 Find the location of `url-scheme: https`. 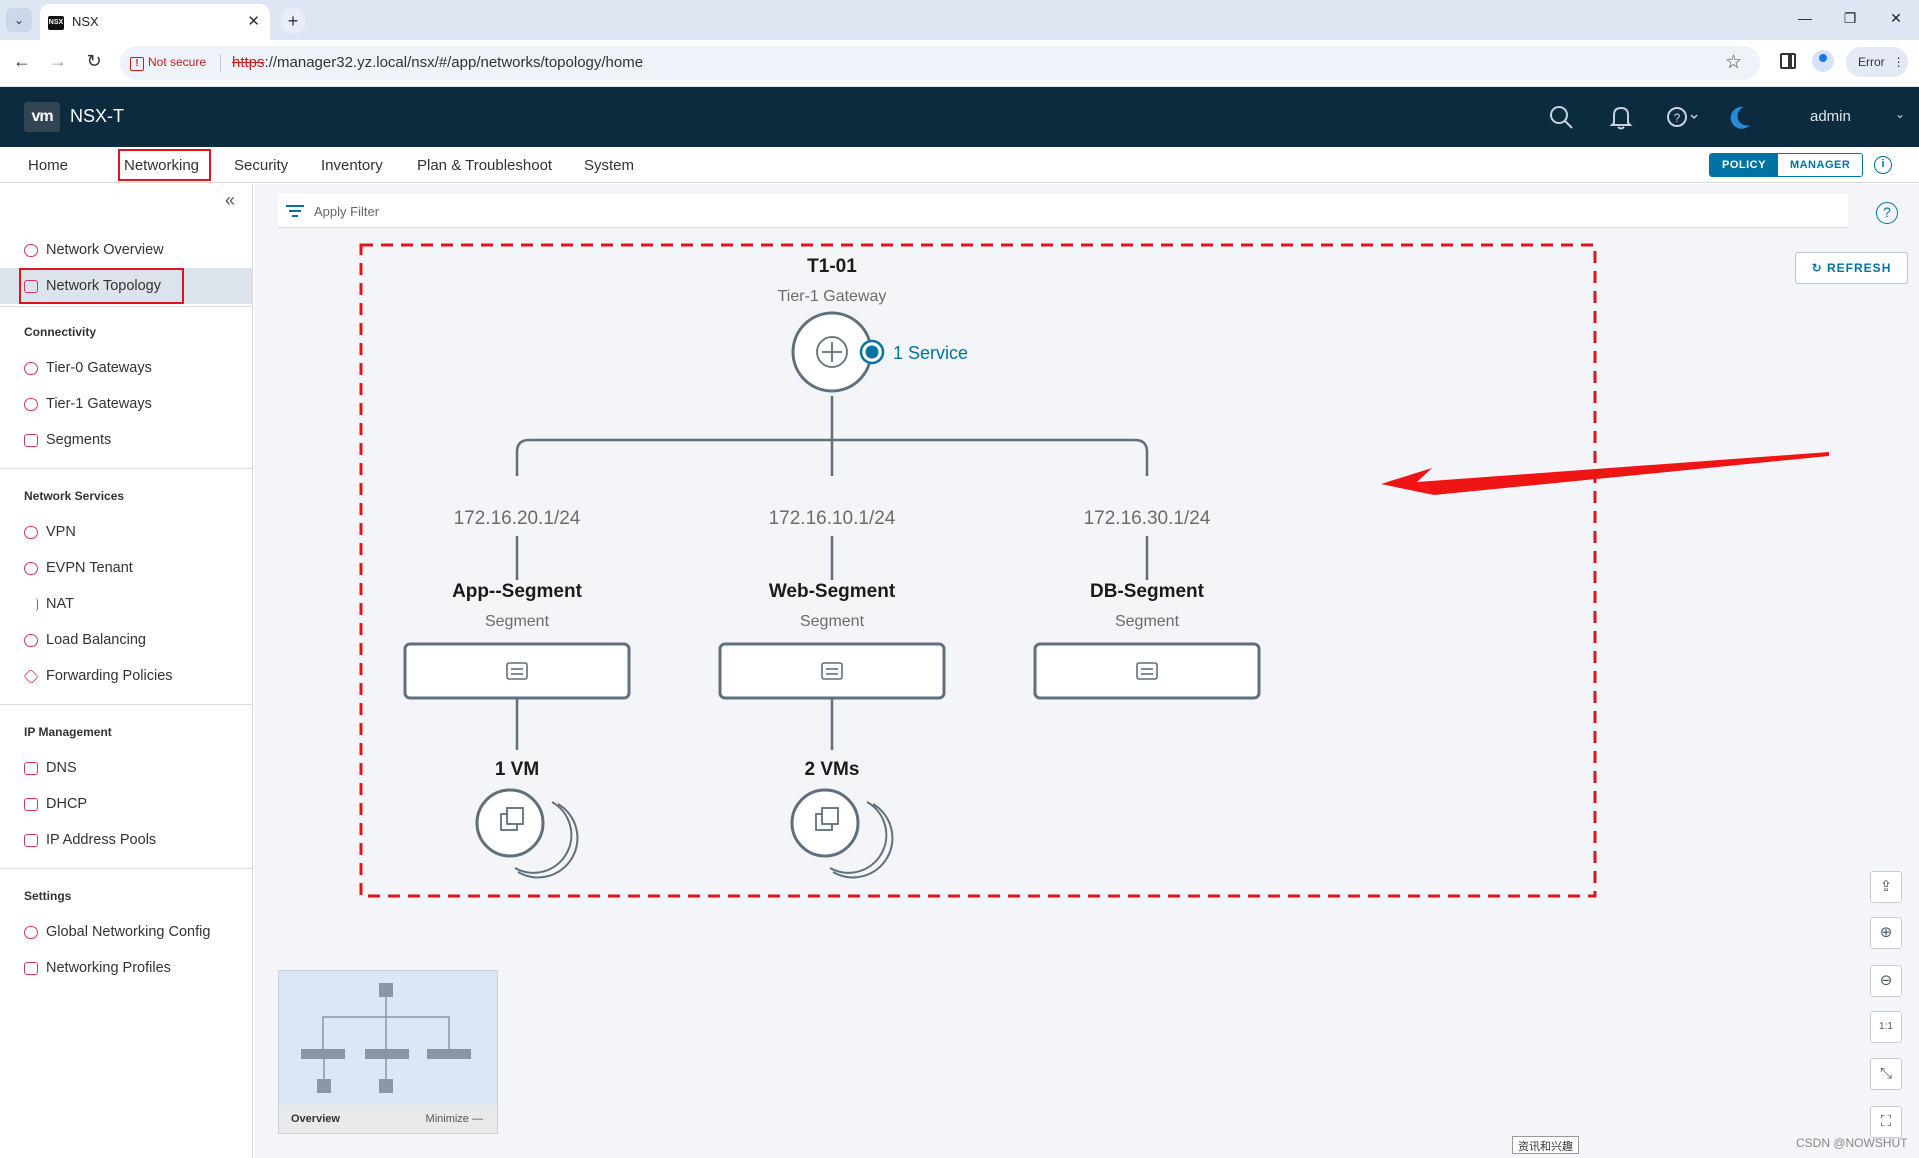

url-scheme: https is located at coordinates (248, 62).